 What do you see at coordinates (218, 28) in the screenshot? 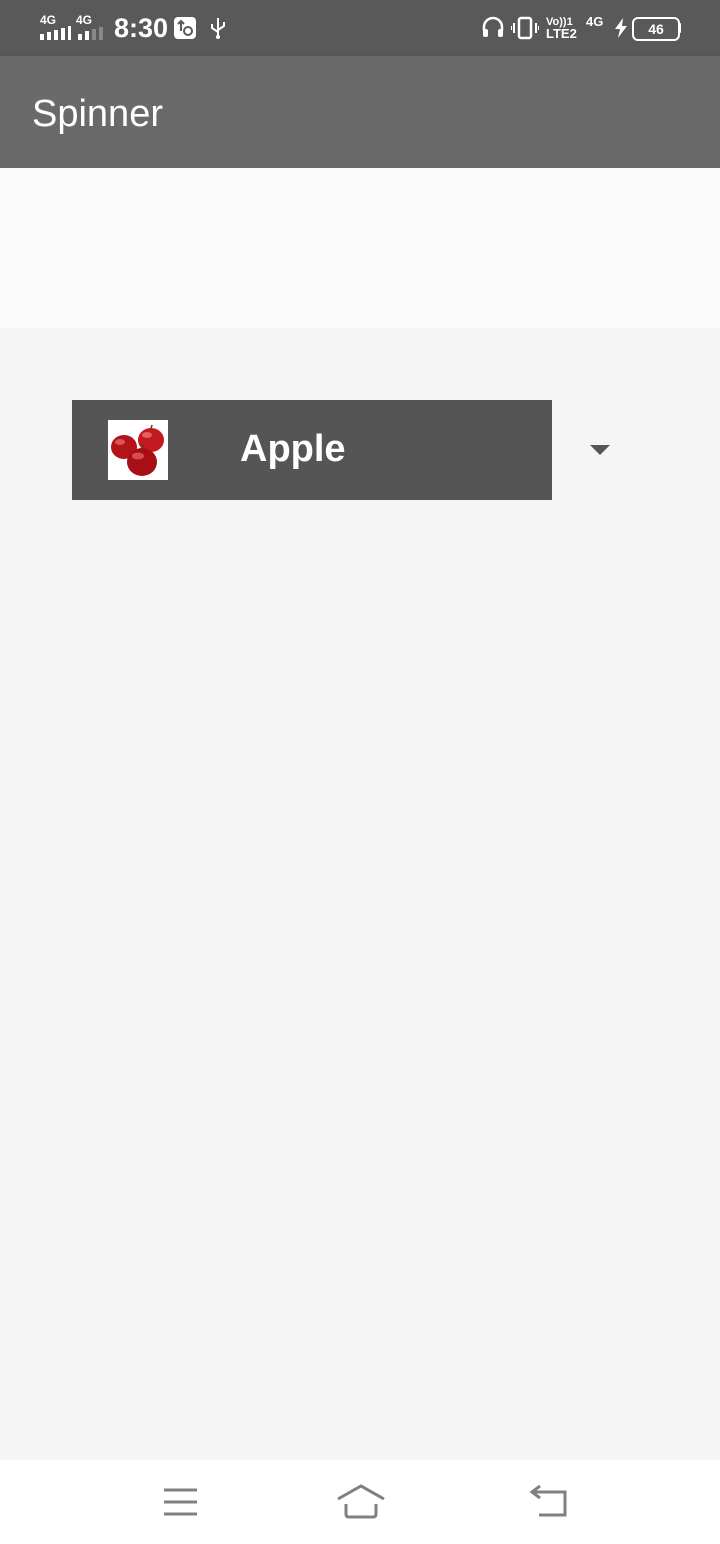
I see `usb-icon` at bounding box center [218, 28].